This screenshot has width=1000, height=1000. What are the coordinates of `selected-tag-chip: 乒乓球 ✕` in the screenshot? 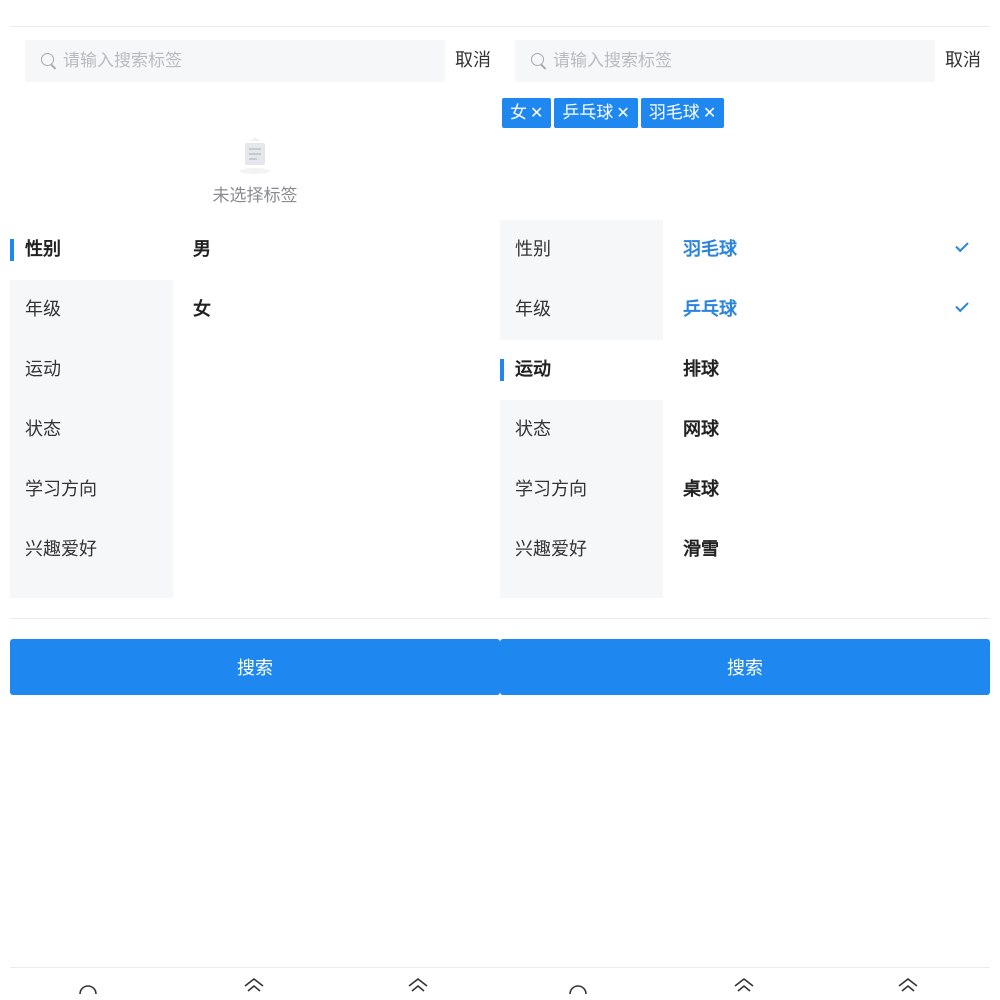 It's located at (596, 113).